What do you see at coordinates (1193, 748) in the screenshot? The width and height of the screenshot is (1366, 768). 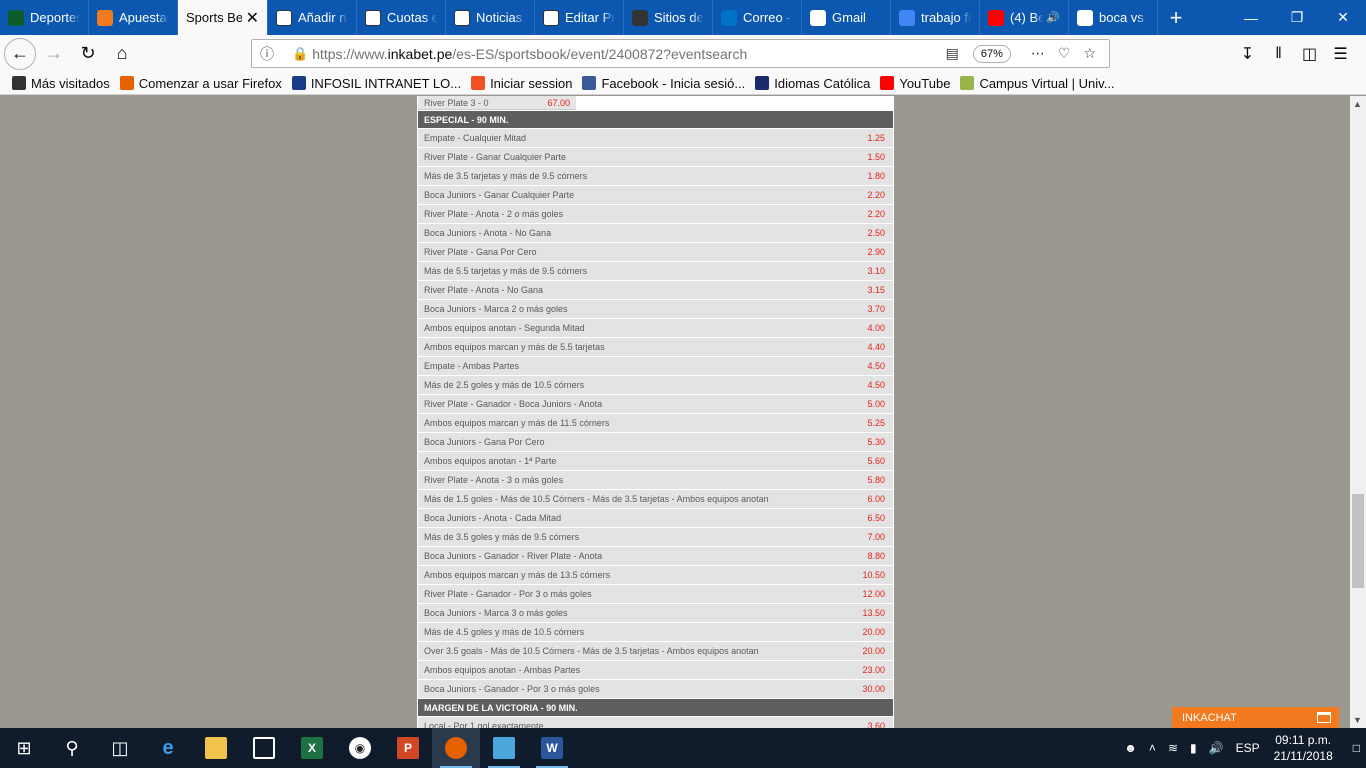 I see `battery-icon: ▮` at bounding box center [1193, 748].